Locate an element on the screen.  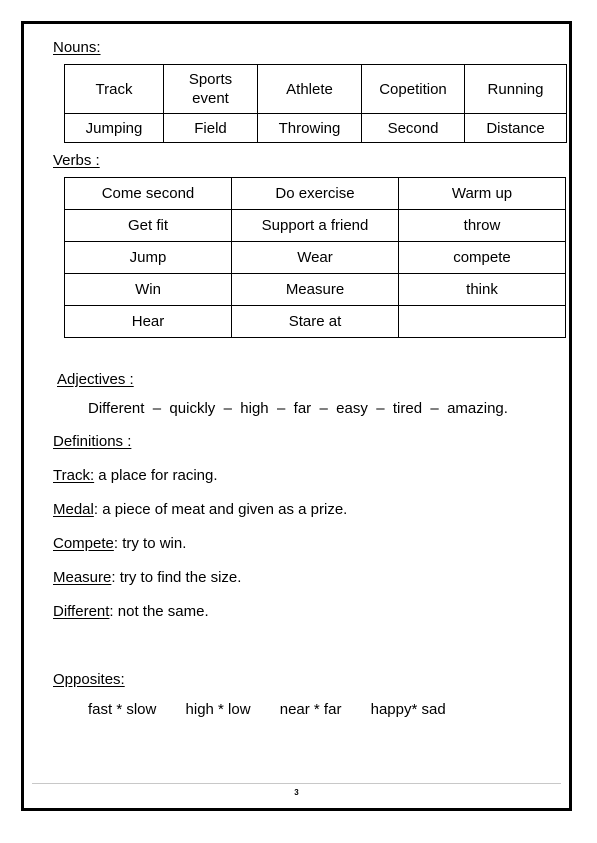
cell-text: Come second is located at coordinates (148, 193).